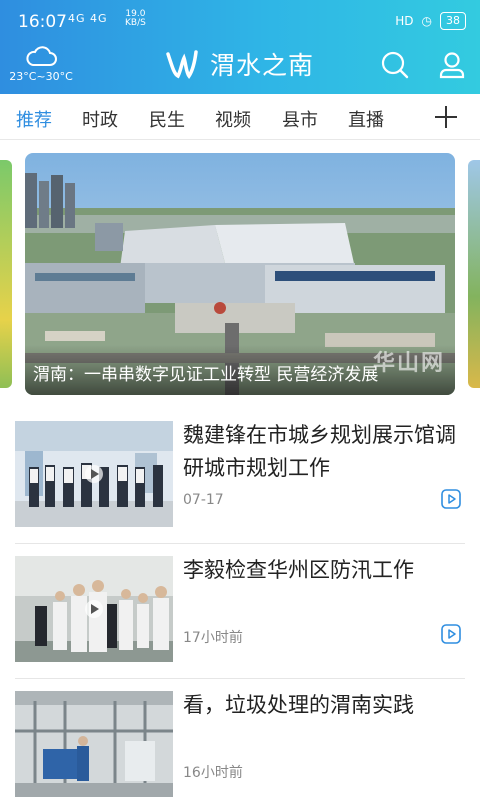 The height and width of the screenshot is (800, 480). Describe the element at coordinates (88, 18) in the screenshot. I see `signal-indicator: 4G 4G` at that location.